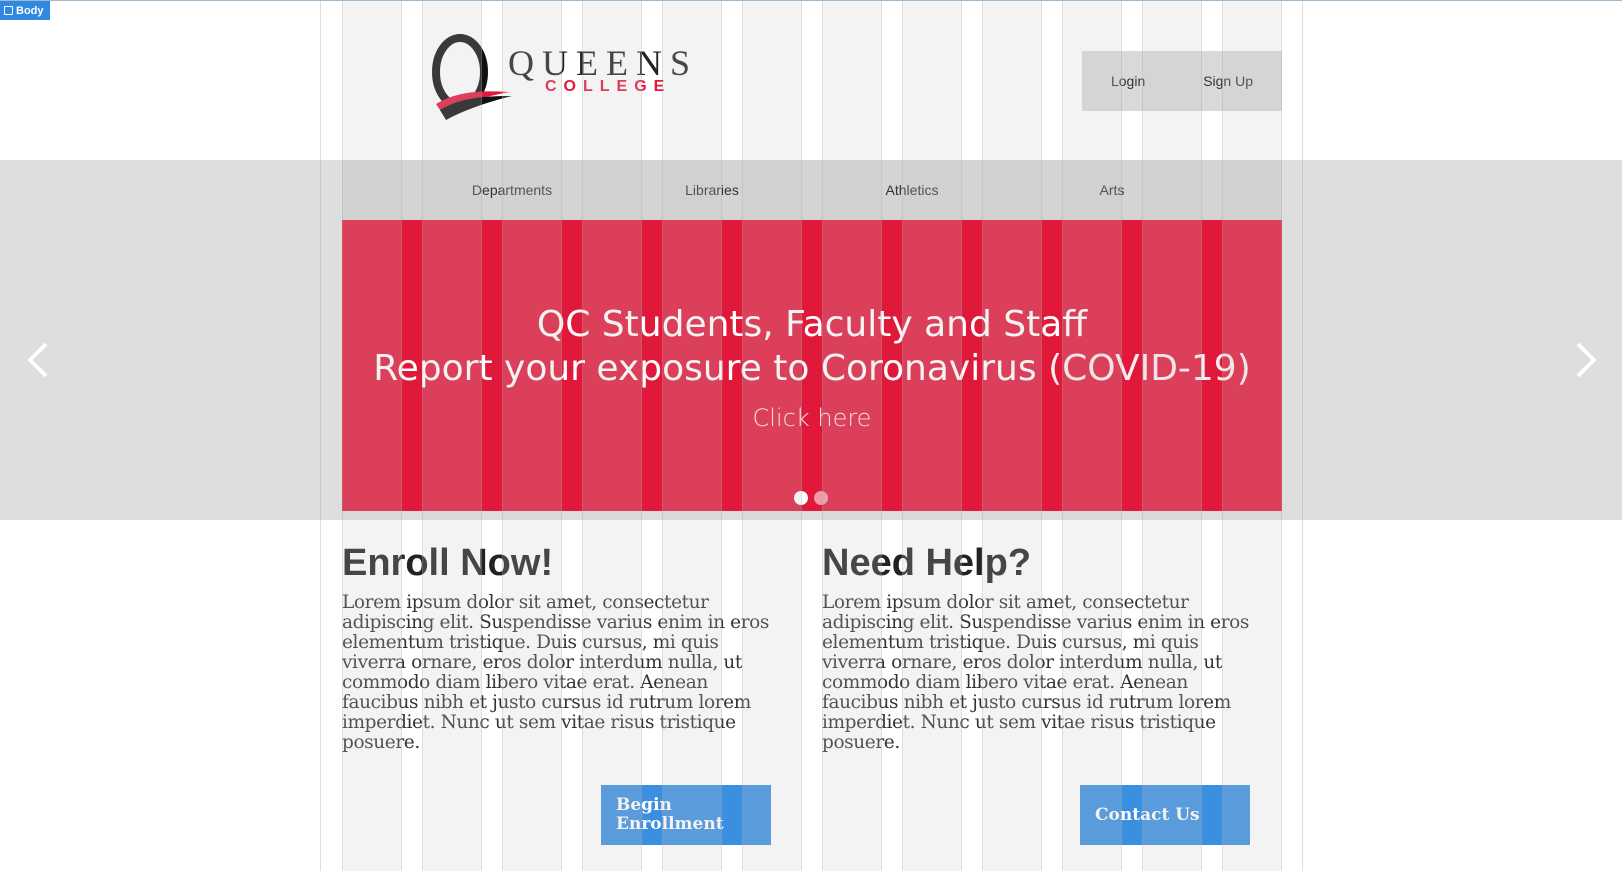 This screenshot has height=871, width=1622. Describe the element at coordinates (512, 190) in the screenshot. I see `nav-item-departments: Departments` at that location.